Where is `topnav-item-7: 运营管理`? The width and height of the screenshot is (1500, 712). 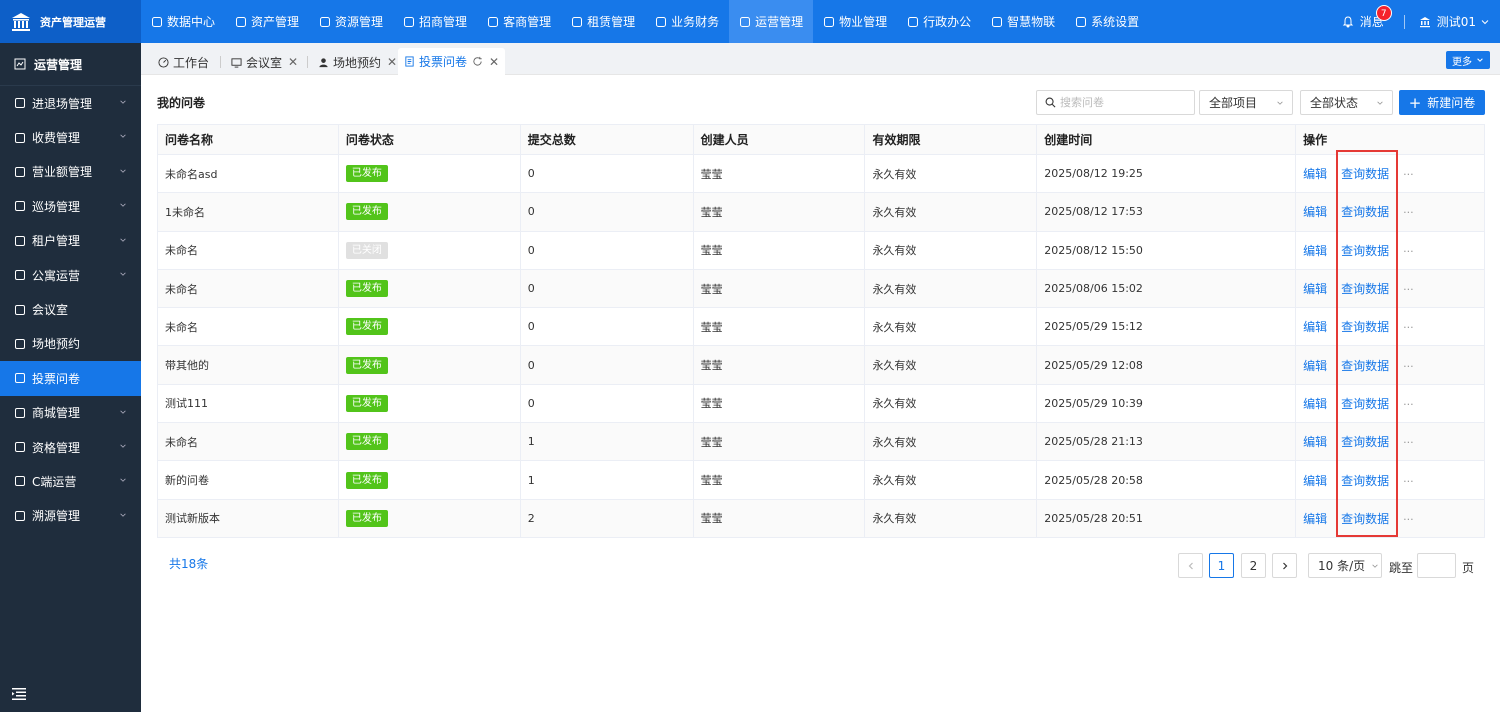
topnav-item-7: 运营管理 is located at coordinates (771, 21).